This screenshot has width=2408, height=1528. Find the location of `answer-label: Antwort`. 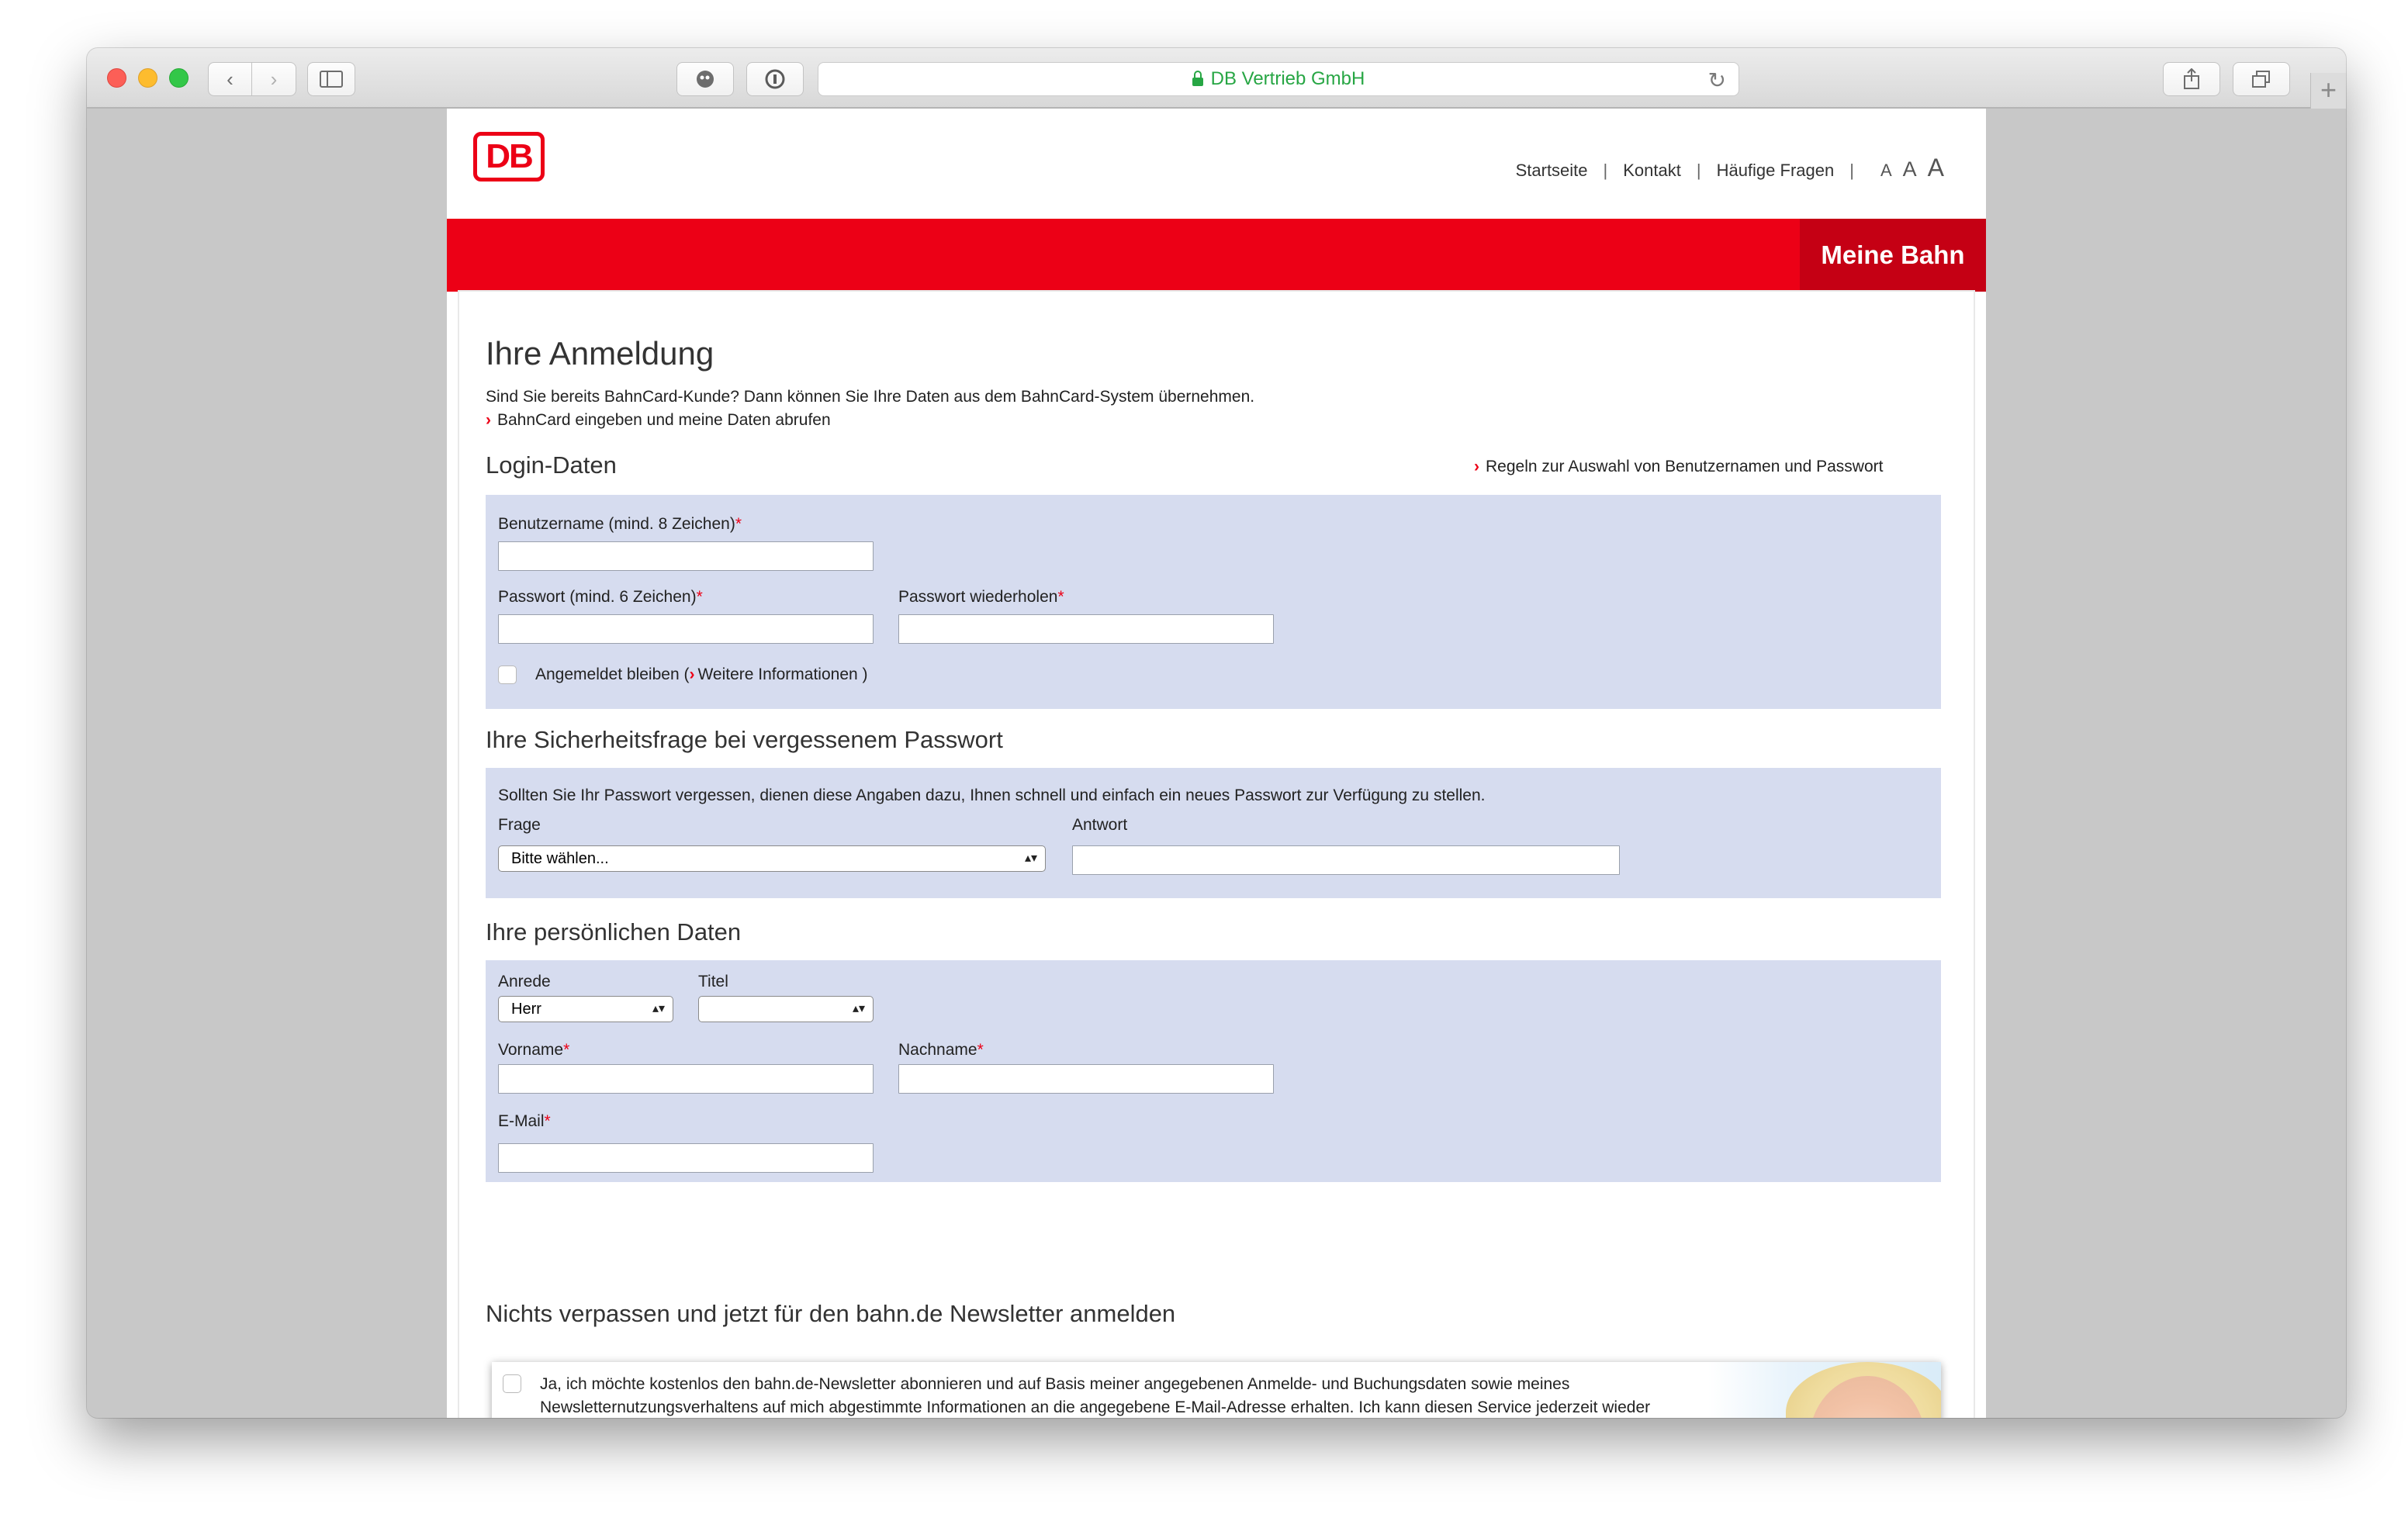

answer-label: Antwort is located at coordinates (1100, 825).